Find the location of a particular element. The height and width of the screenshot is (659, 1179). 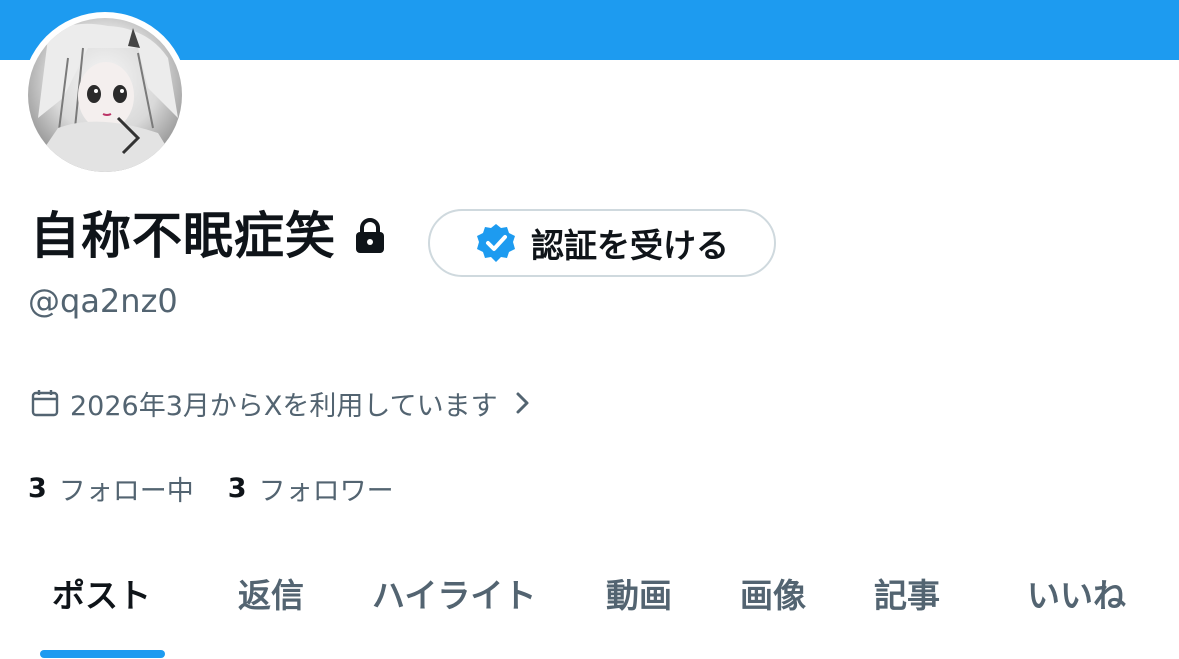

profile-banner is located at coordinates (589, 30).